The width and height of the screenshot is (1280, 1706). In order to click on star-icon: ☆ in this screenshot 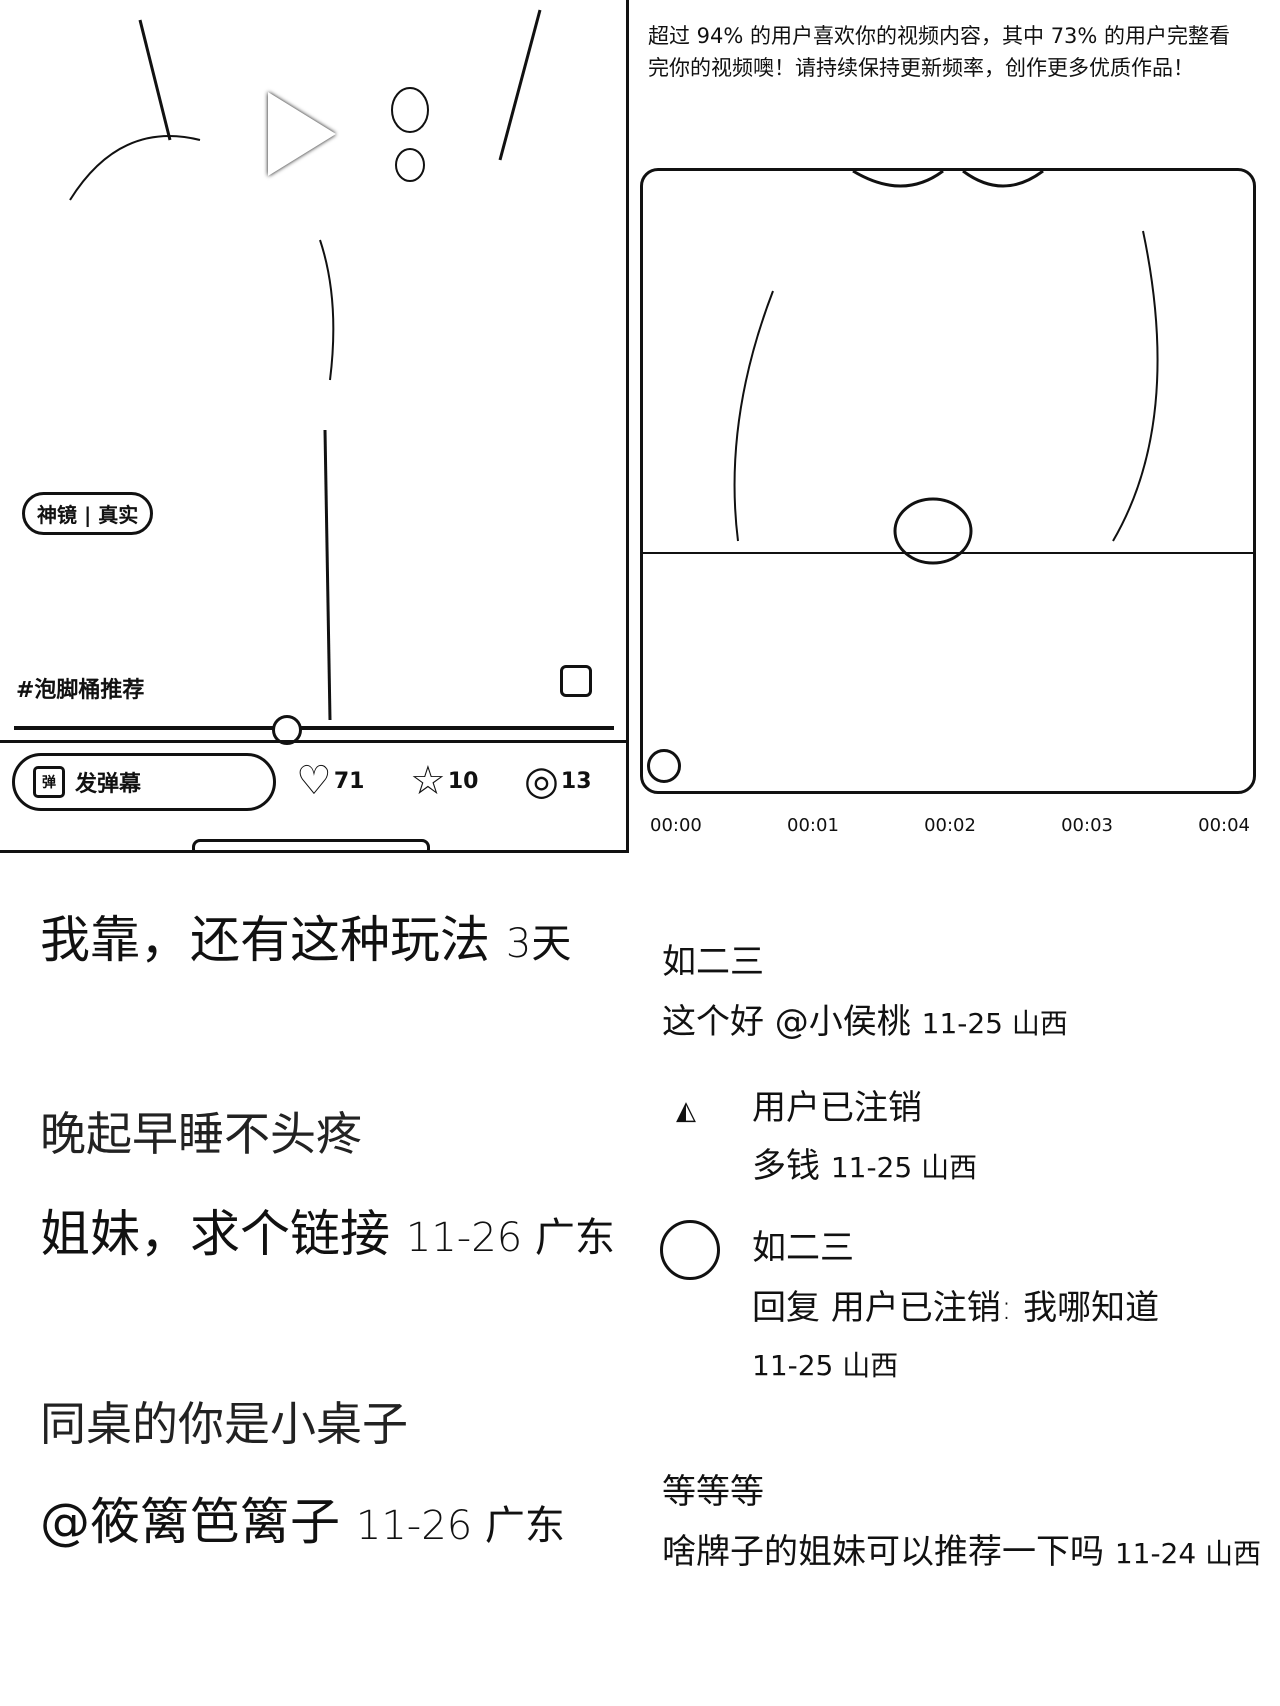, I will do `click(428, 781)`.